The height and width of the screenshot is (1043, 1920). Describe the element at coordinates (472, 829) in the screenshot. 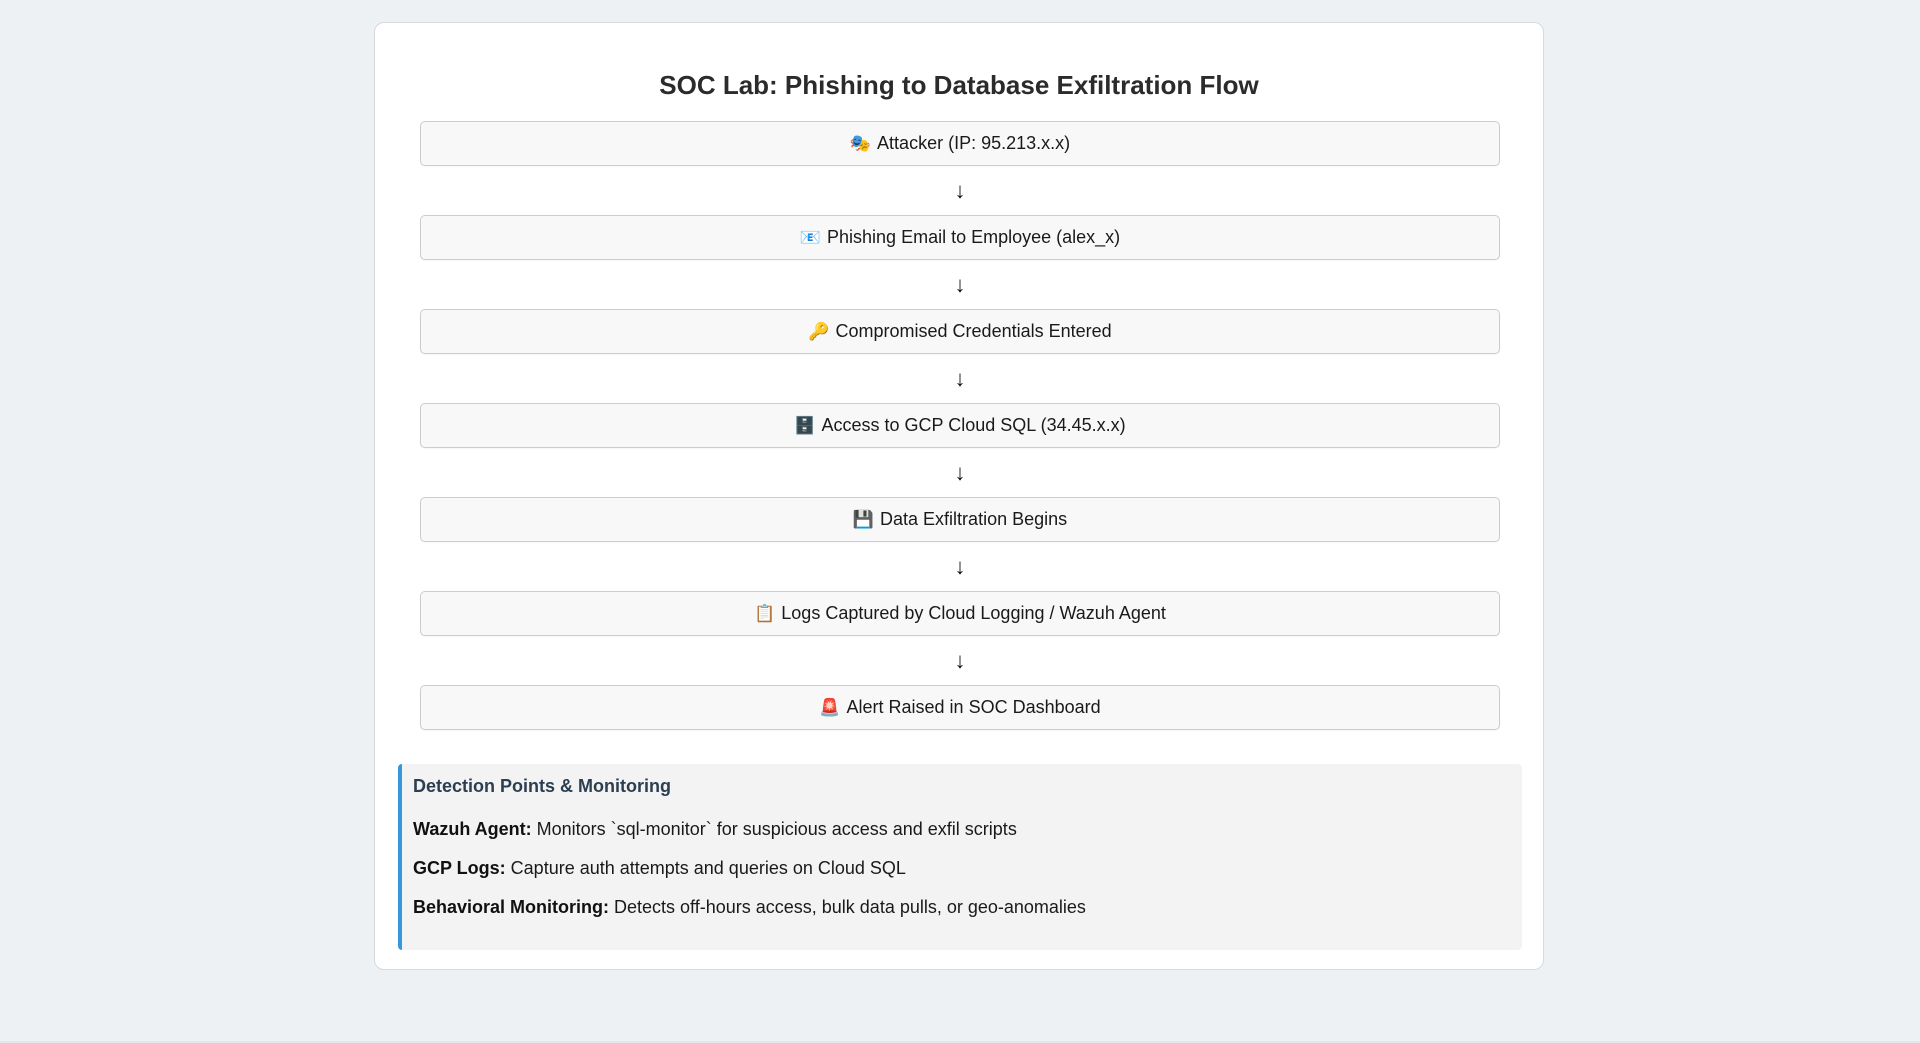

I see `detection-item-label: Wazuh Agent:` at that location.